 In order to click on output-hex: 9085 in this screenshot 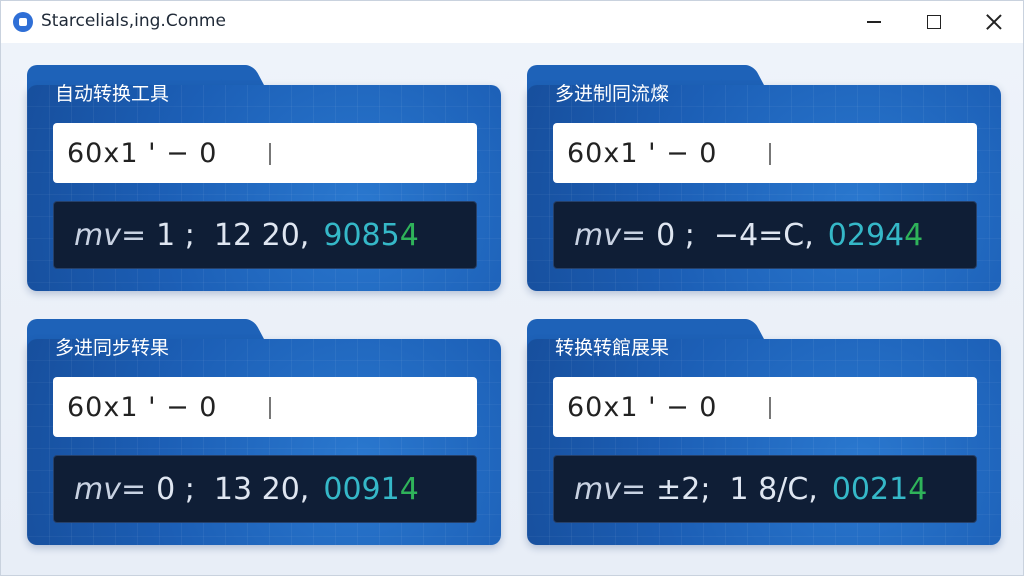, I will do `click(361, 235)`.